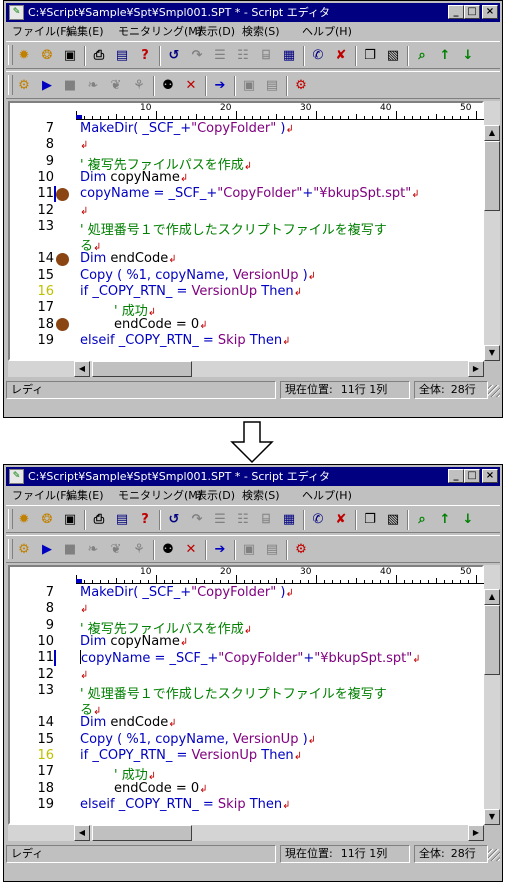 Image resolution: width=509 pixels, height=888 pixels. I want to click on code-line: MakeDir( _SCF_+"CopyFolder" )↲, so click(187, 128).